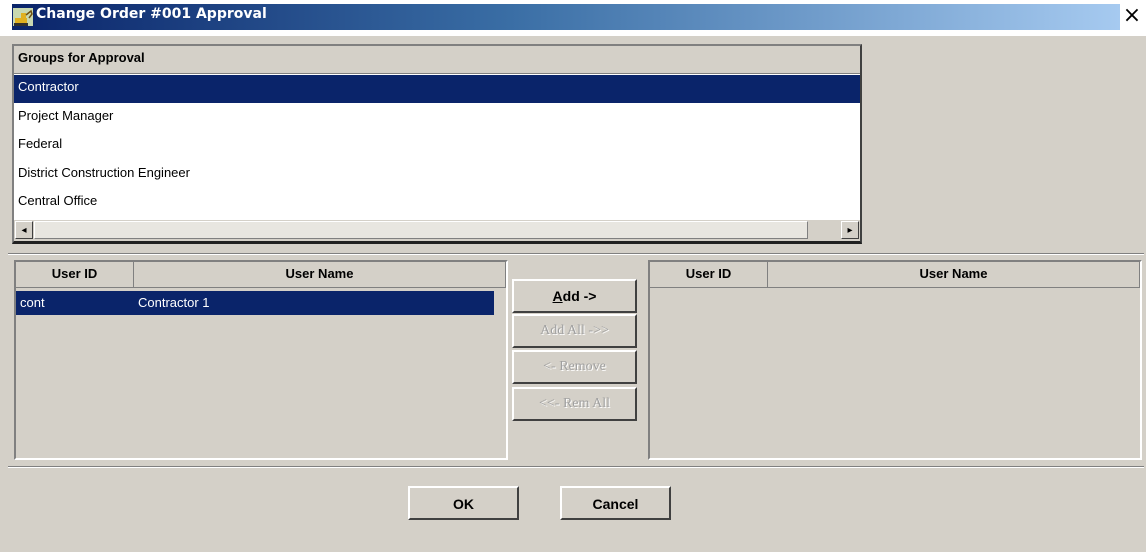 The width and height of the screenshot is (1146, 552). What do you see at coordinates (1132, 17) in the screenshot?
I see `close-icon: ×` at bounding box center [1132, 17].